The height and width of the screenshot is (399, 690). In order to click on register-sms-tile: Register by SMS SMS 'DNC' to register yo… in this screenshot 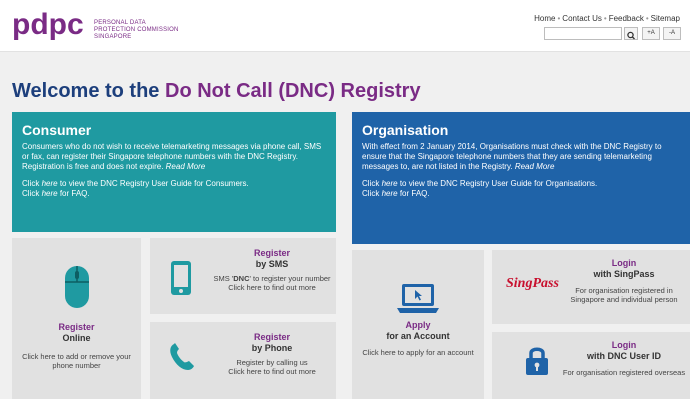, I will do `click(243, 276)`.